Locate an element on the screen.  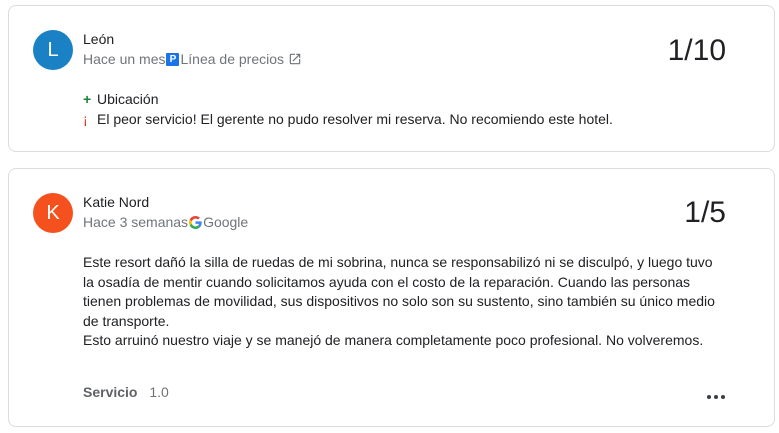
review-time: Hace un mes is located at coordinates (124, 59).